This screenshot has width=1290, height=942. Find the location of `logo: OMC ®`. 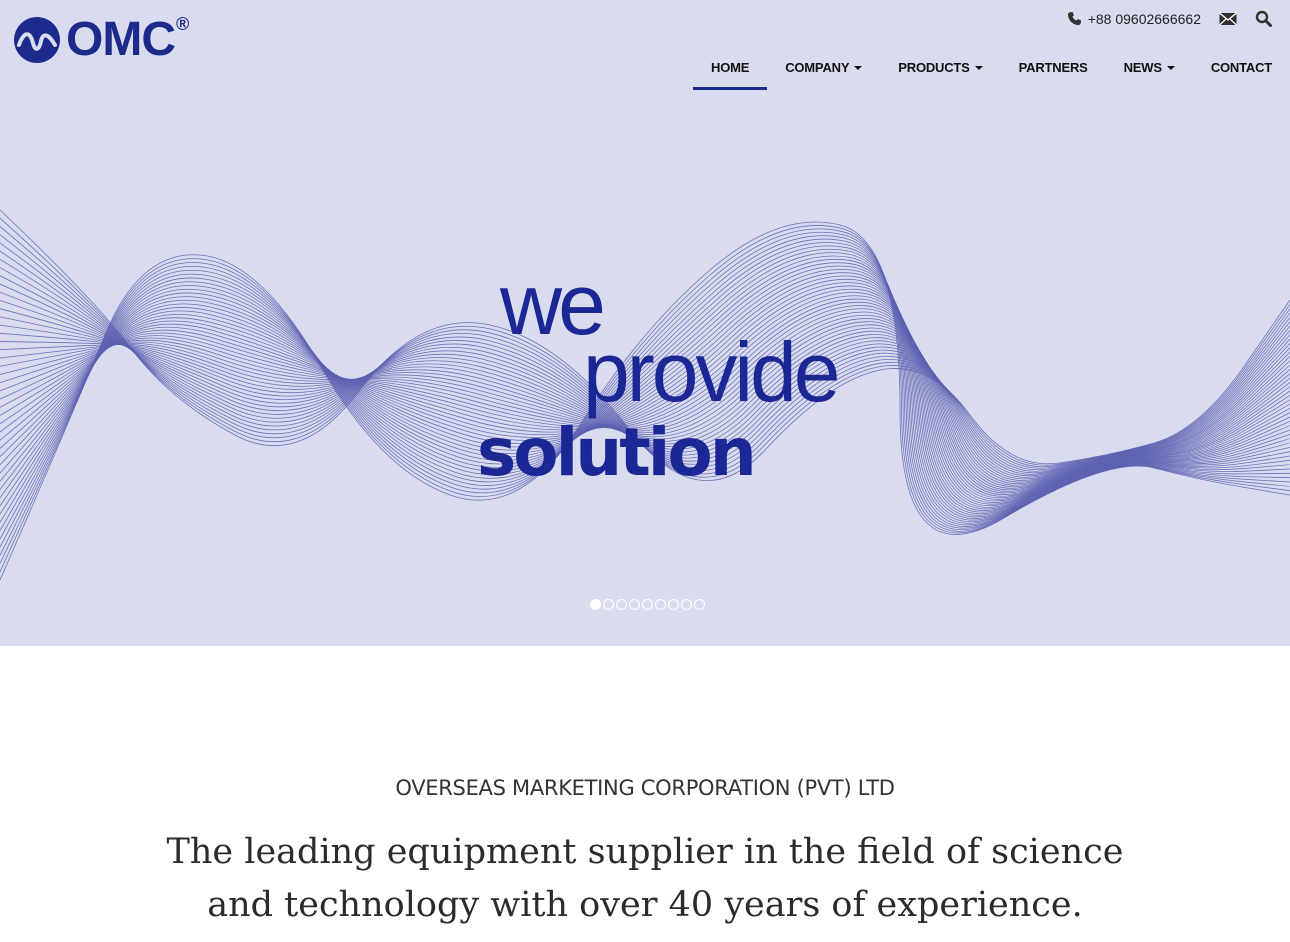

logo: OMC ® is located at coordinates (100, 40).